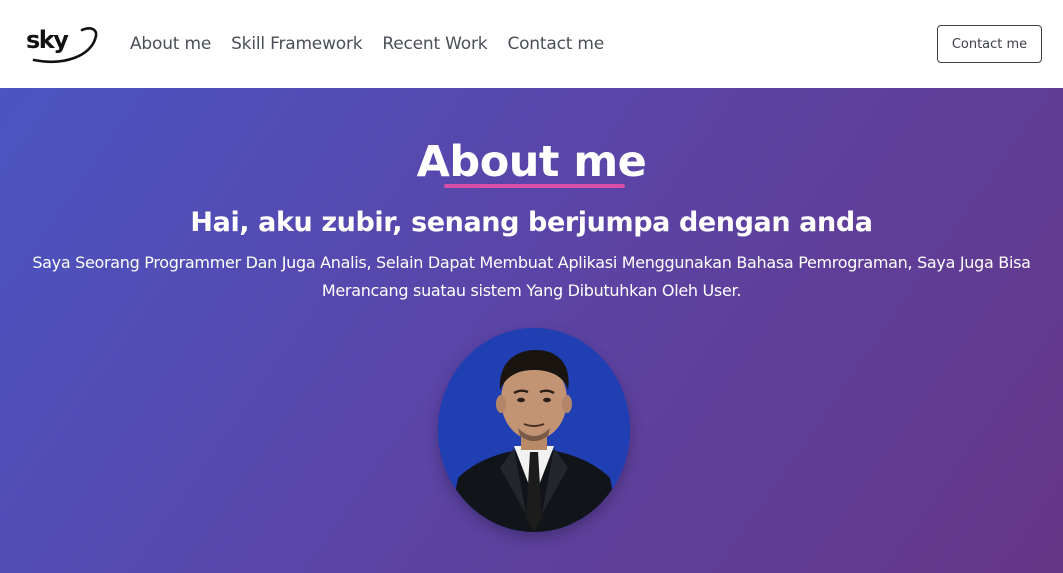 The height and width of the screenshot is (573, 1063). I want to click on brand-logo: sky, so click(62, 44).